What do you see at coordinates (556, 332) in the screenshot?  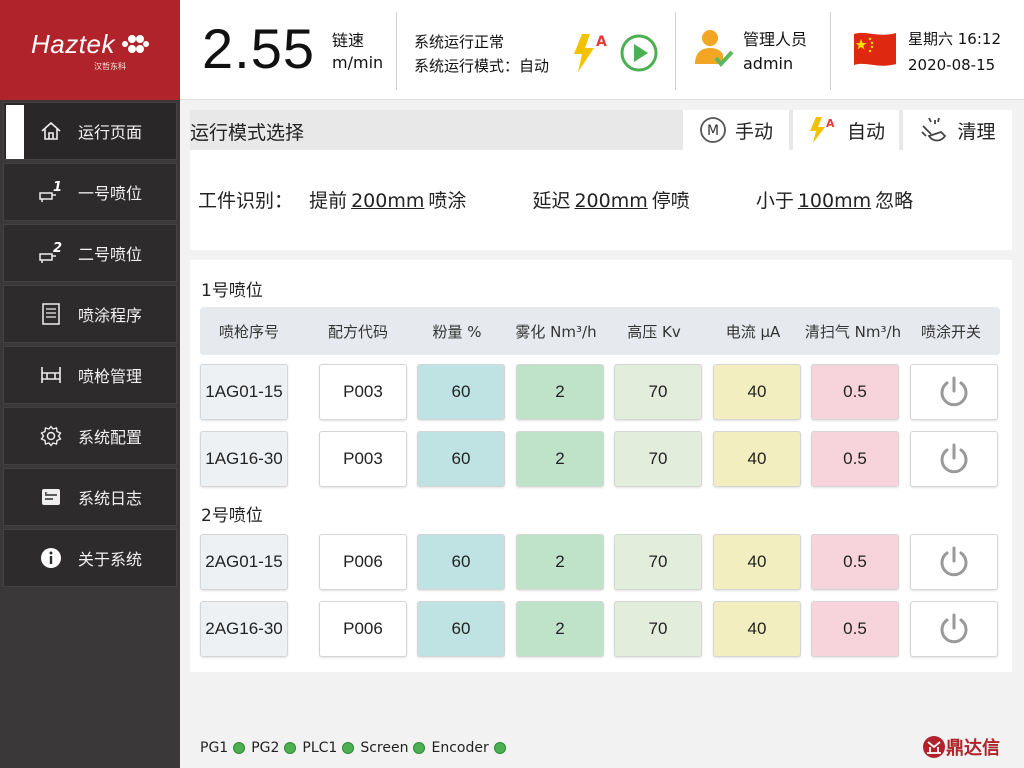 I see `header-atomize: 雾化 Nm³/h` at bounding box center [556, 332].